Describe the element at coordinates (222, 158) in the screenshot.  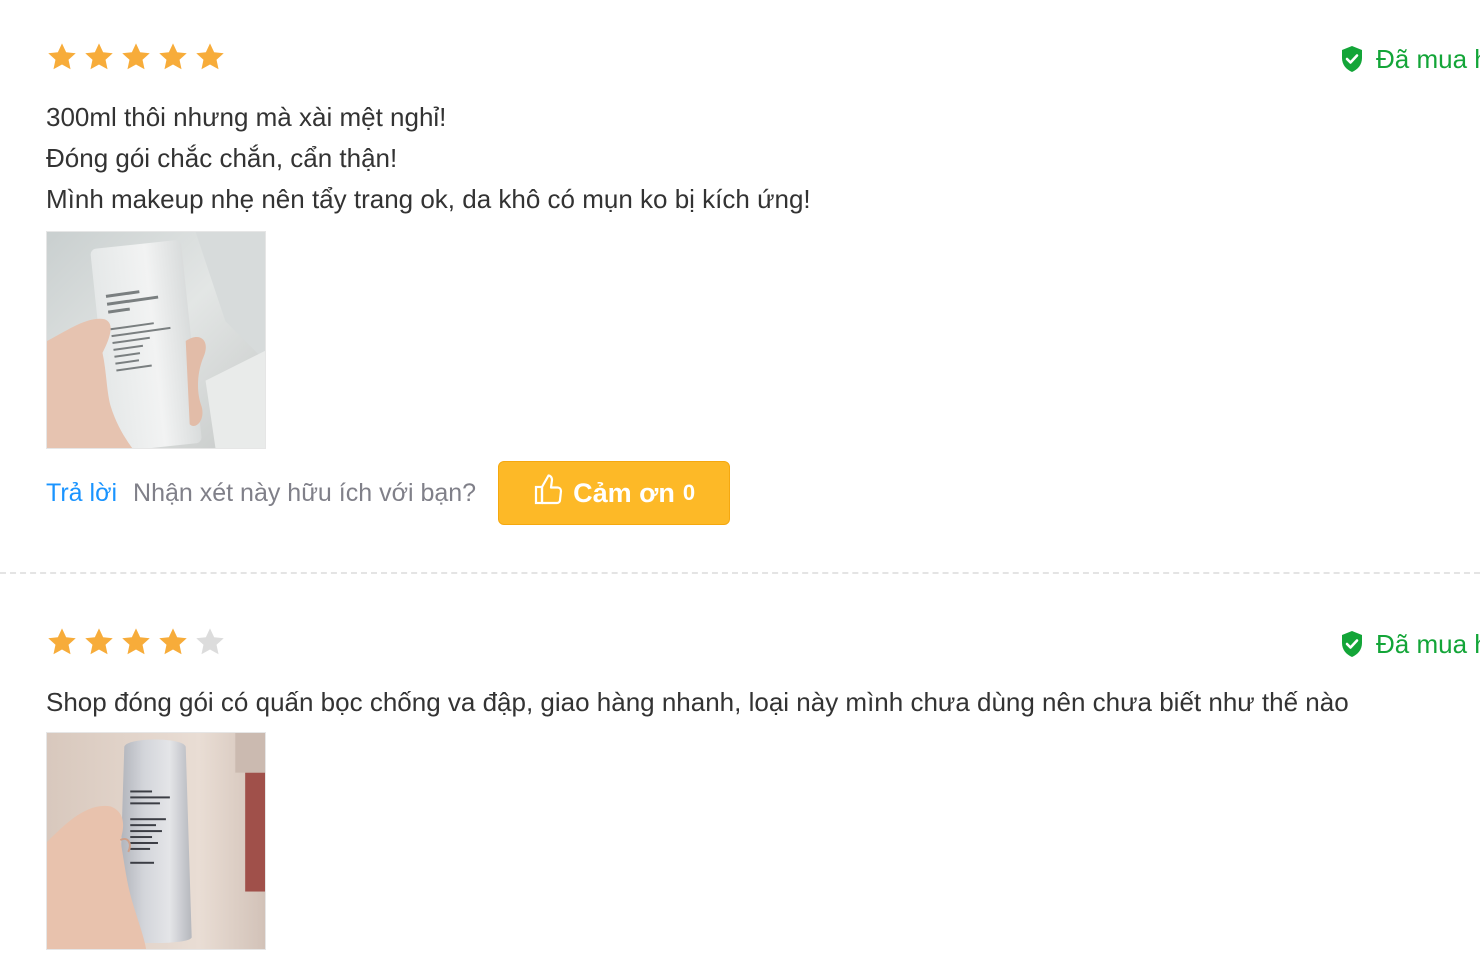
I see `review-line: Đóng gói chắc chắn, cẩn thận!` at that location.